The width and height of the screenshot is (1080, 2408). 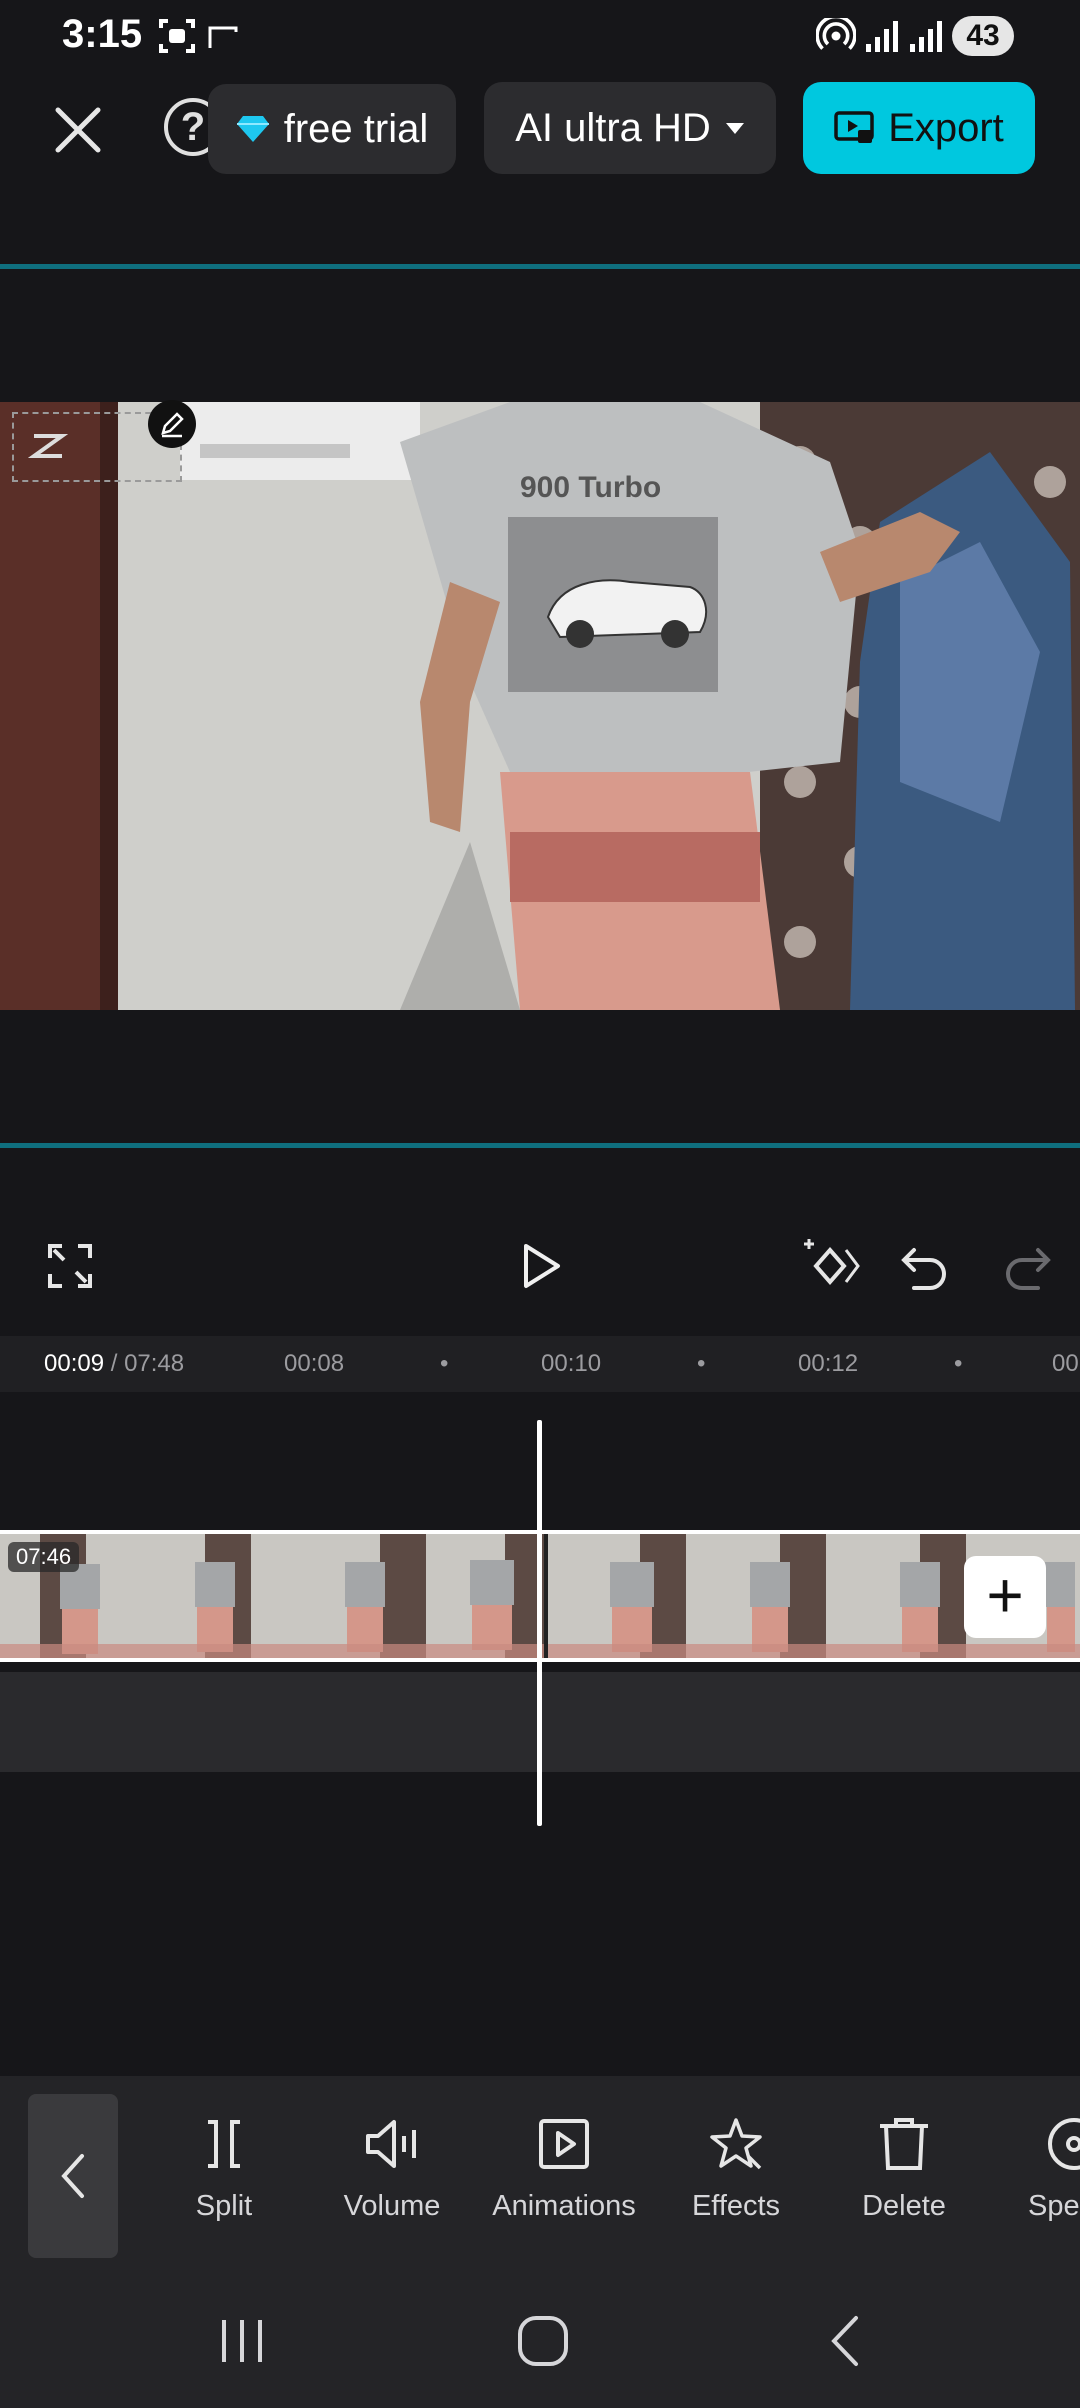 I want to click on speed-icon, so click(x=1064, y=2144).